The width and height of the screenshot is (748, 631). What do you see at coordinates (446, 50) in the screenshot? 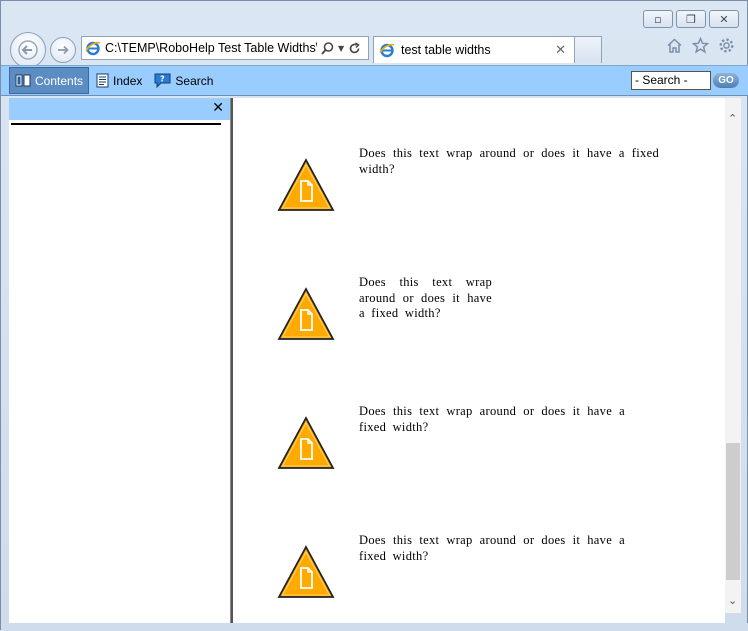
I see `tab-title: test table widths` at bounding box center [446, 50].